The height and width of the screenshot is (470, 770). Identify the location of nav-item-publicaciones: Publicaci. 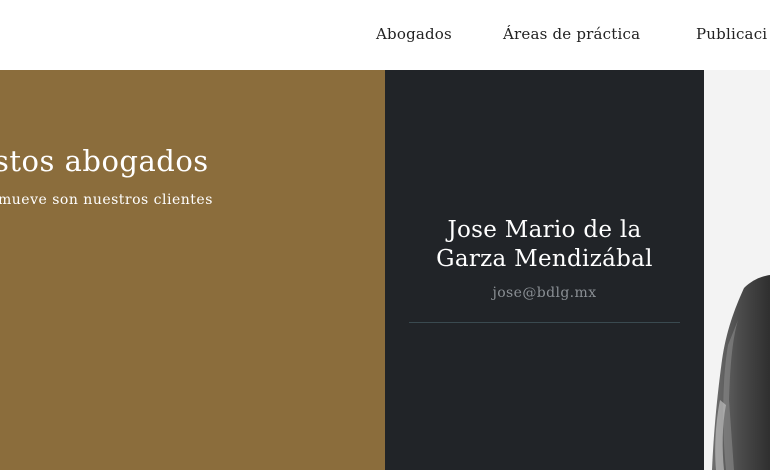
(731, 34).